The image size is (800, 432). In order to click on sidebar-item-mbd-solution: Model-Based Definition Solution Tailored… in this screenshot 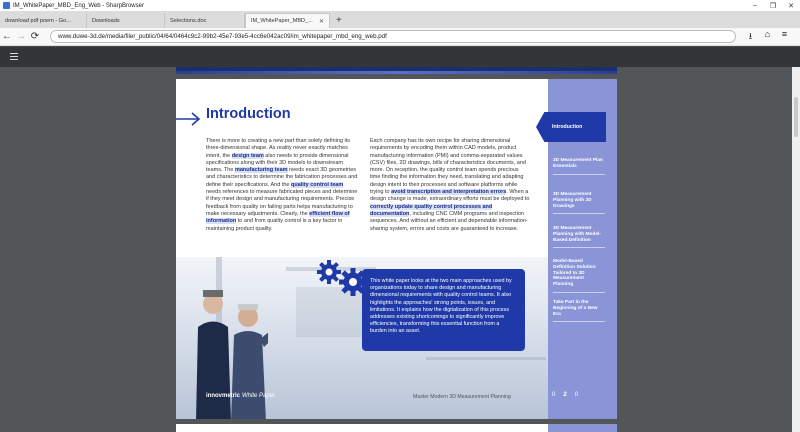, I will do `click(579, 276)`.